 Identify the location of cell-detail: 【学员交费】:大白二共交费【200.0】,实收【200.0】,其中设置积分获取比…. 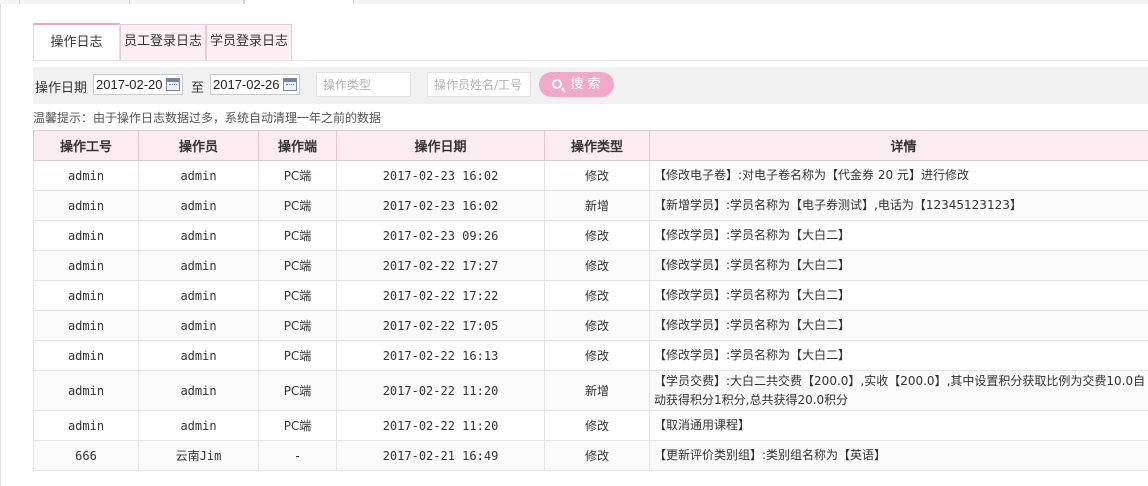
(898, 390).